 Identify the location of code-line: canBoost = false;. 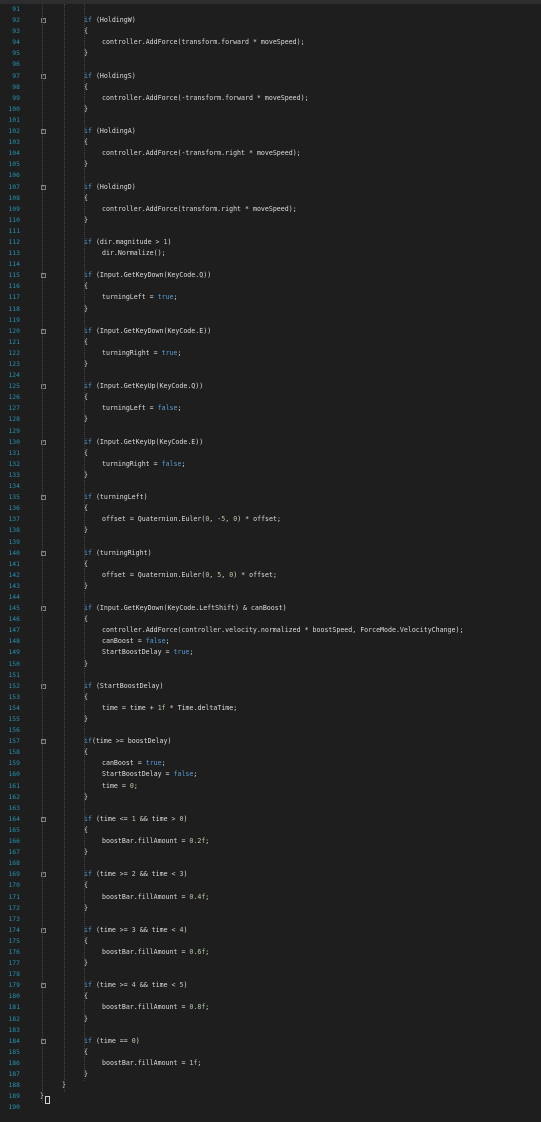
(290, 641).